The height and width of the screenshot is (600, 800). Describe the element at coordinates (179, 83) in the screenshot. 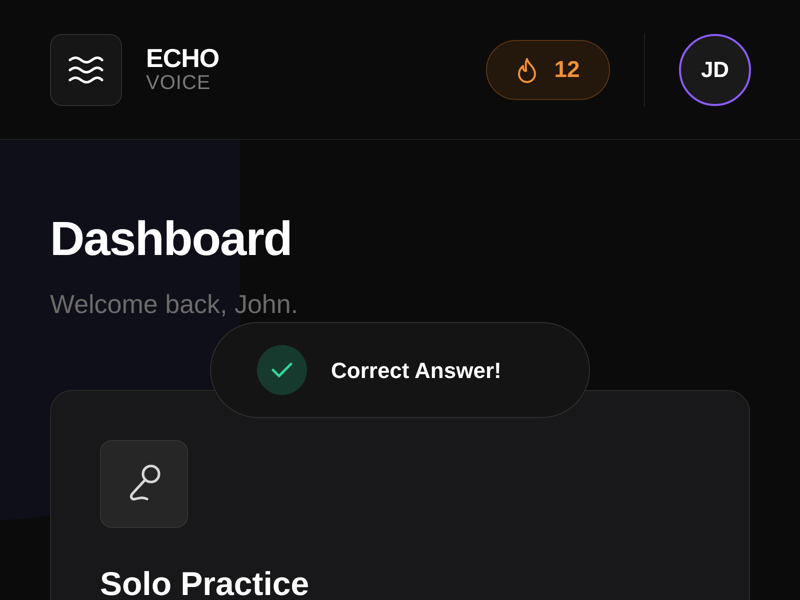

I see `brand-tagline: VOICE` at that location.